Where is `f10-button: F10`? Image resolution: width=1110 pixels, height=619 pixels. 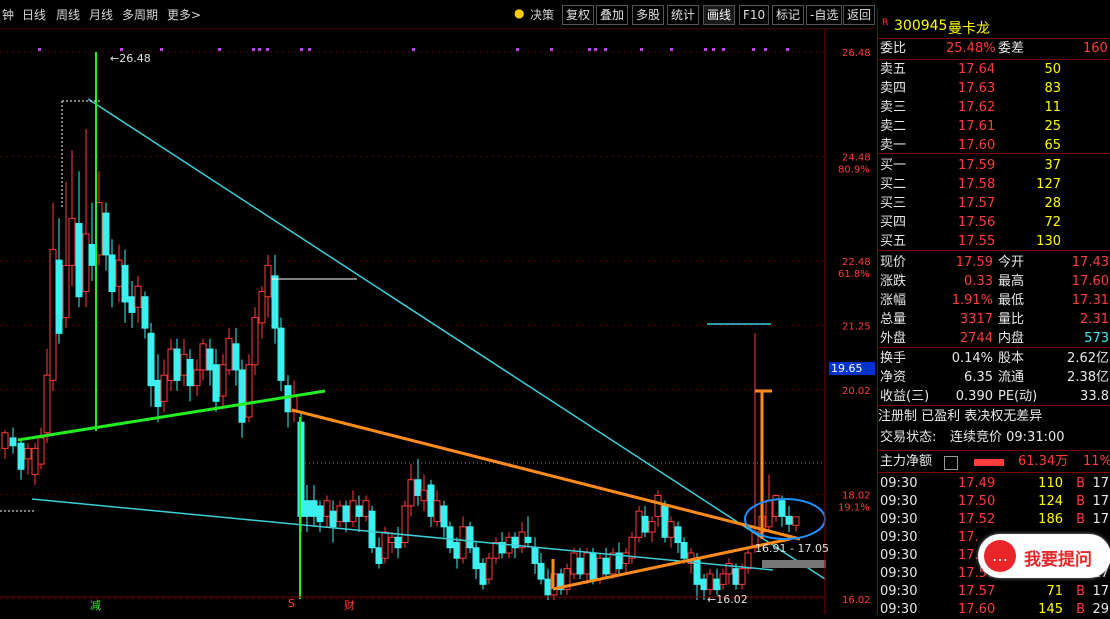
f10-button: F10 is located at coordinates (754, 15).